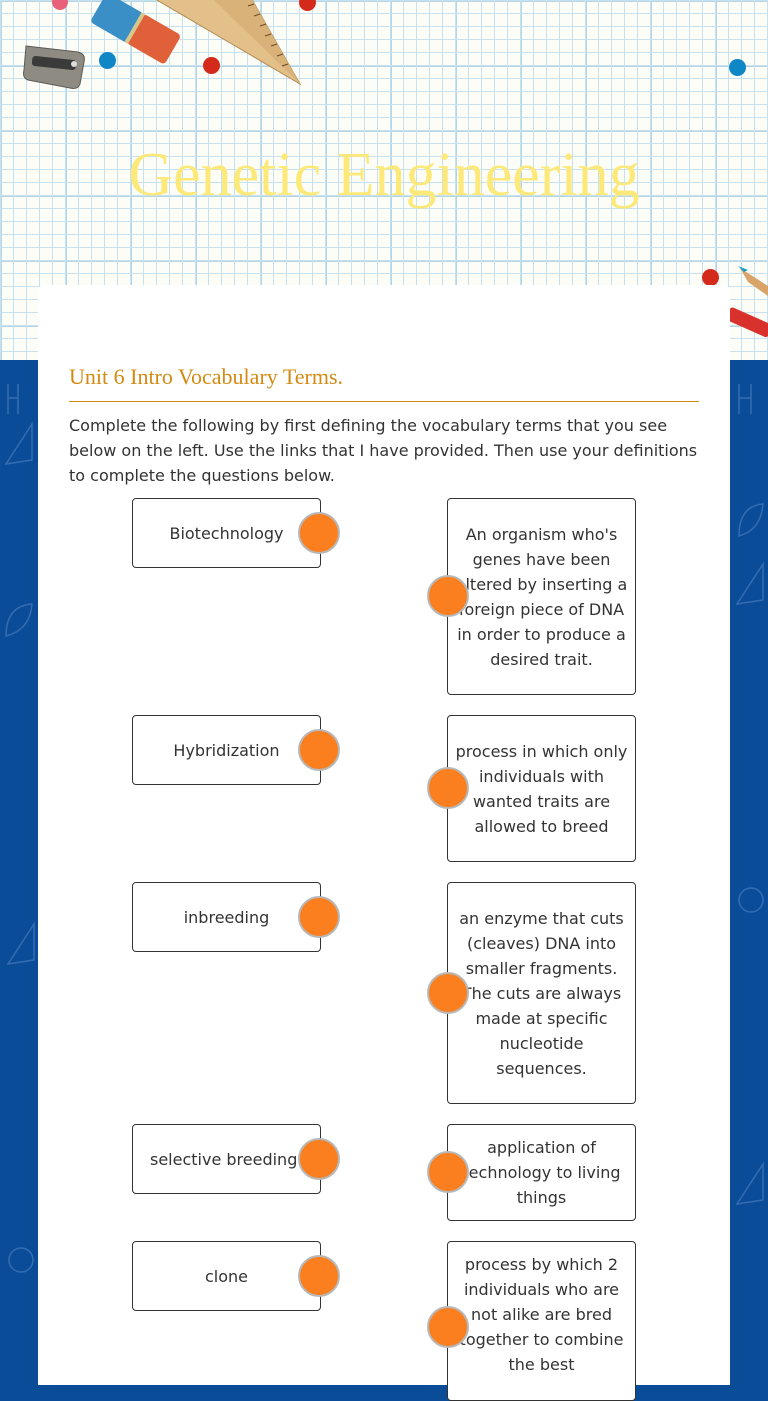 The width and height of the screenshot is (768, 1401). I want to click on section-divider, so click(384, 401).